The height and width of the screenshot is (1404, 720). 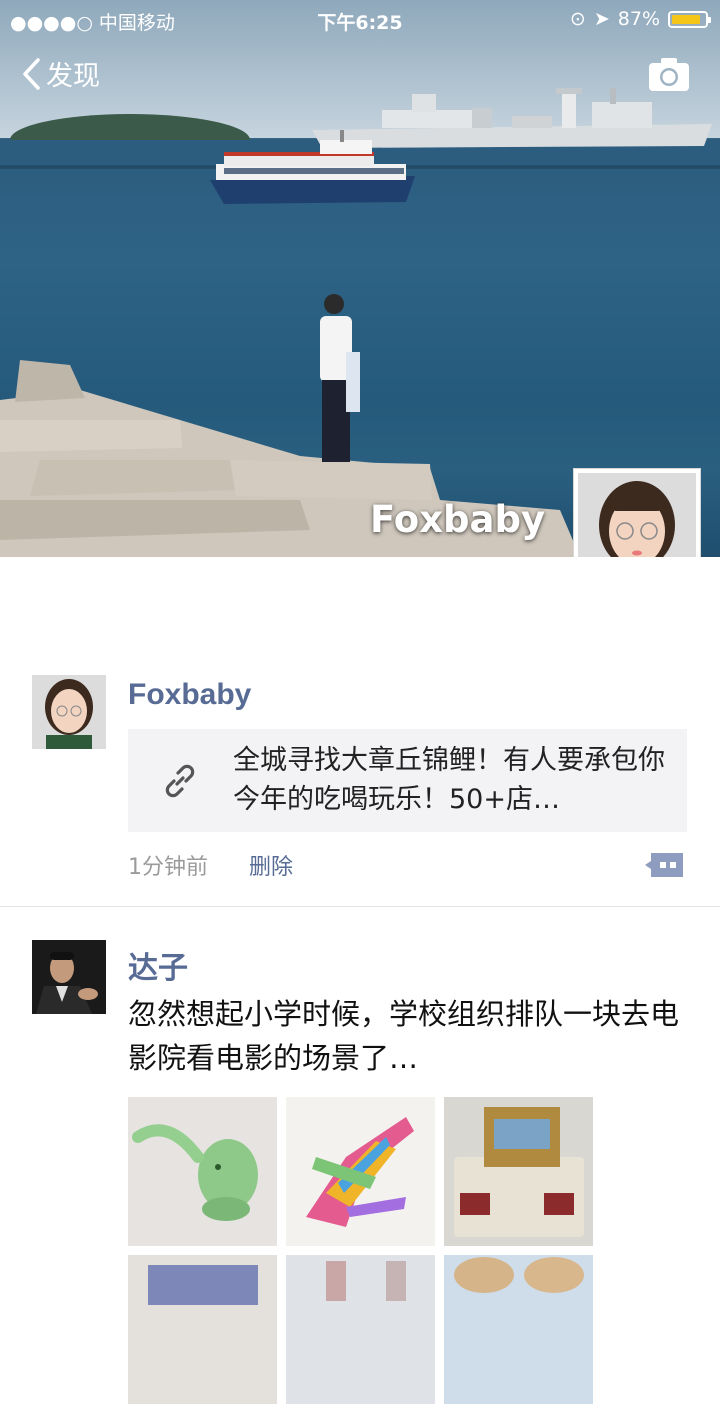 What do you see at coordinates (360, 906) in the screenshot?
I see `post-divider` at bounding box center [360, 906].